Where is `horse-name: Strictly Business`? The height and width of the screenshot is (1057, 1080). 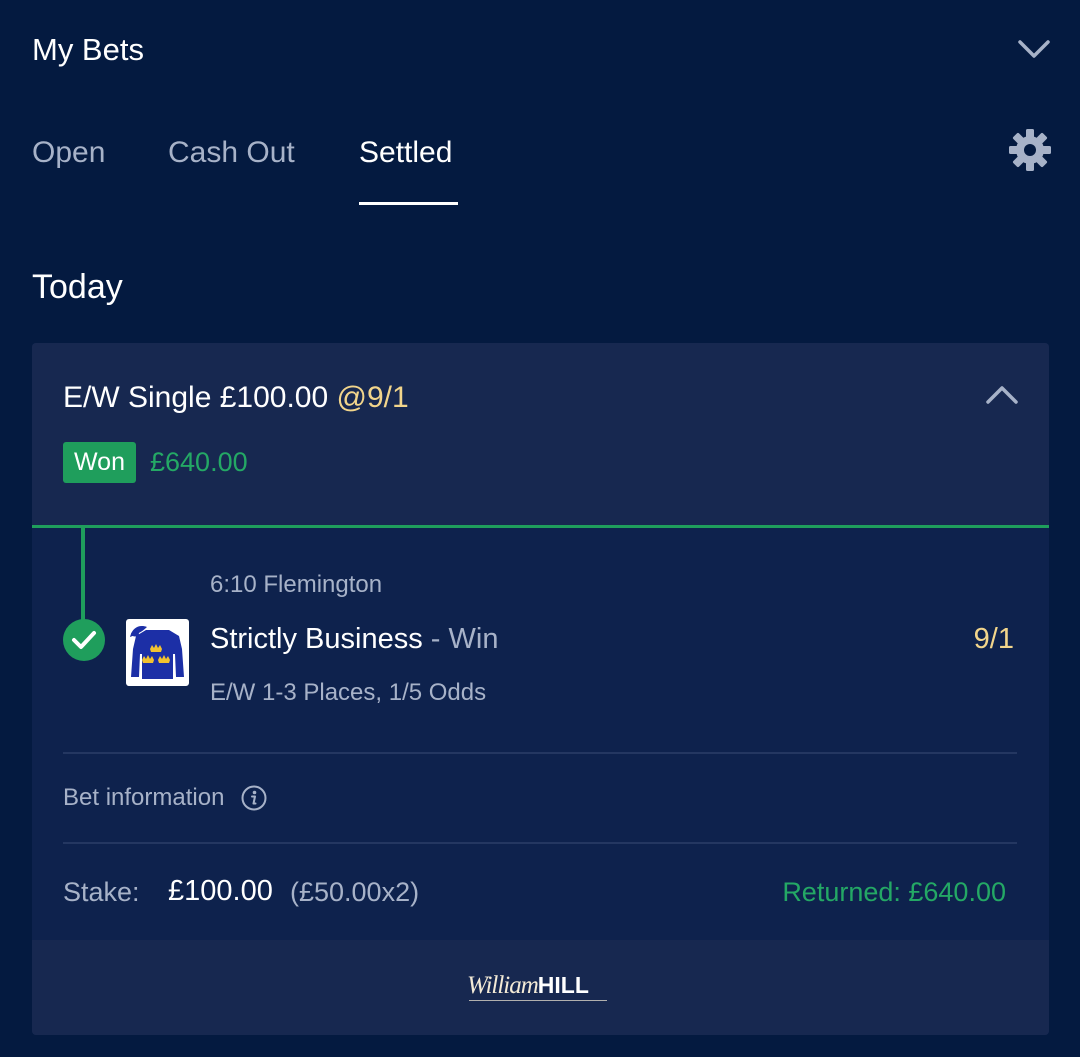
horse-name: Strictly Business is located at coordinates (316, 639).